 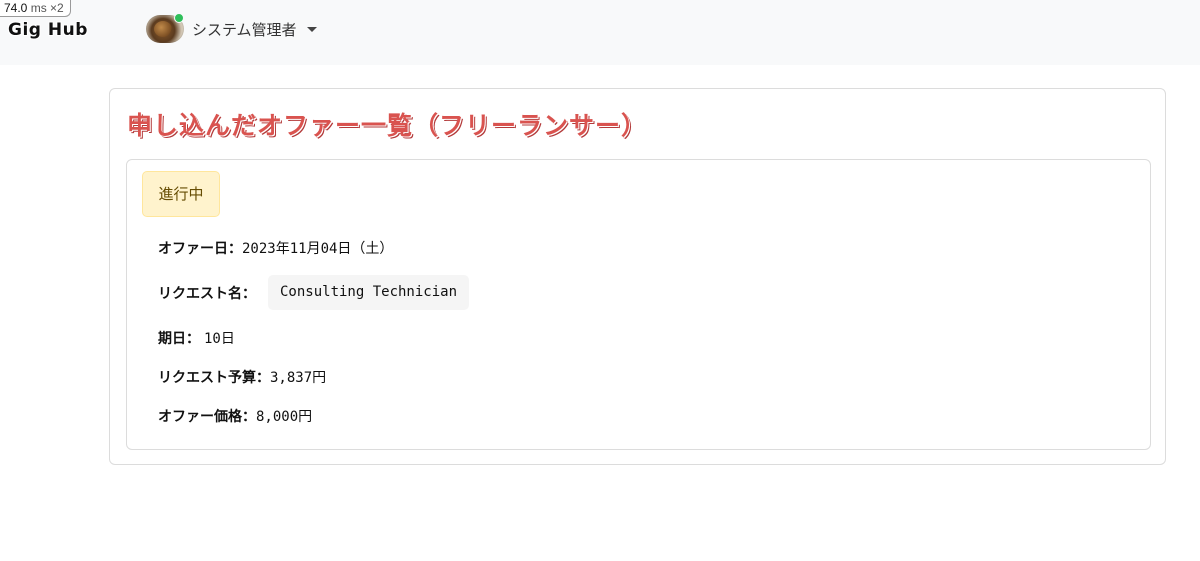 I want to click on avatar, so click(x=165, y=28).